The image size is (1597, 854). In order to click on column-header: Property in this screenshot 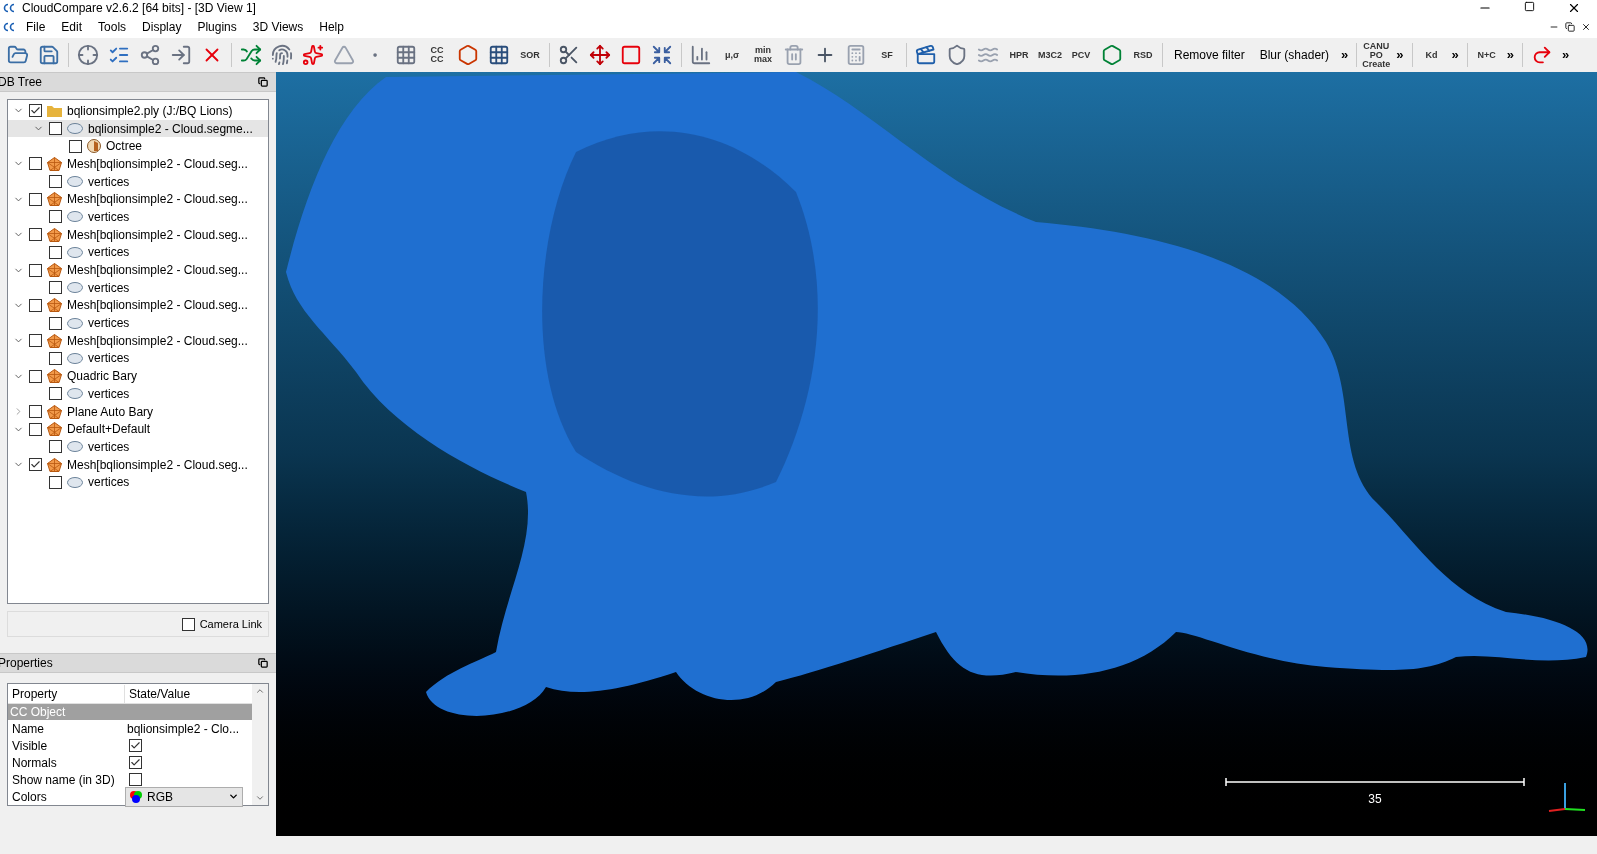, I will do `click(66, 693)`.